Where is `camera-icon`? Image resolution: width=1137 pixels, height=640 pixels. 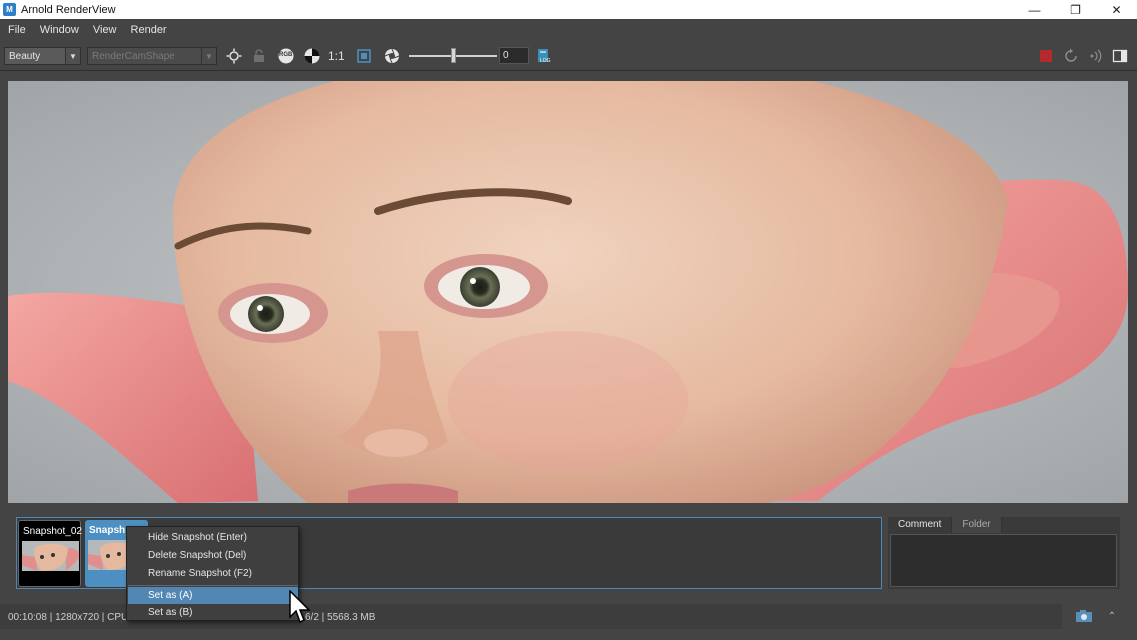 camera-icon is located at coordinates (1084, 616).